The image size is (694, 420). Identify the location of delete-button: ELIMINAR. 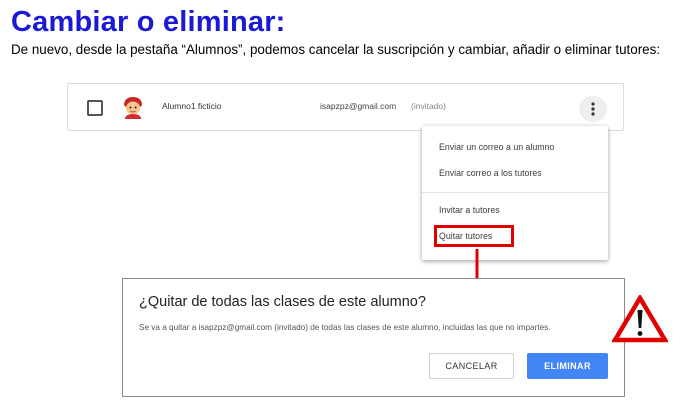
(567, 366).